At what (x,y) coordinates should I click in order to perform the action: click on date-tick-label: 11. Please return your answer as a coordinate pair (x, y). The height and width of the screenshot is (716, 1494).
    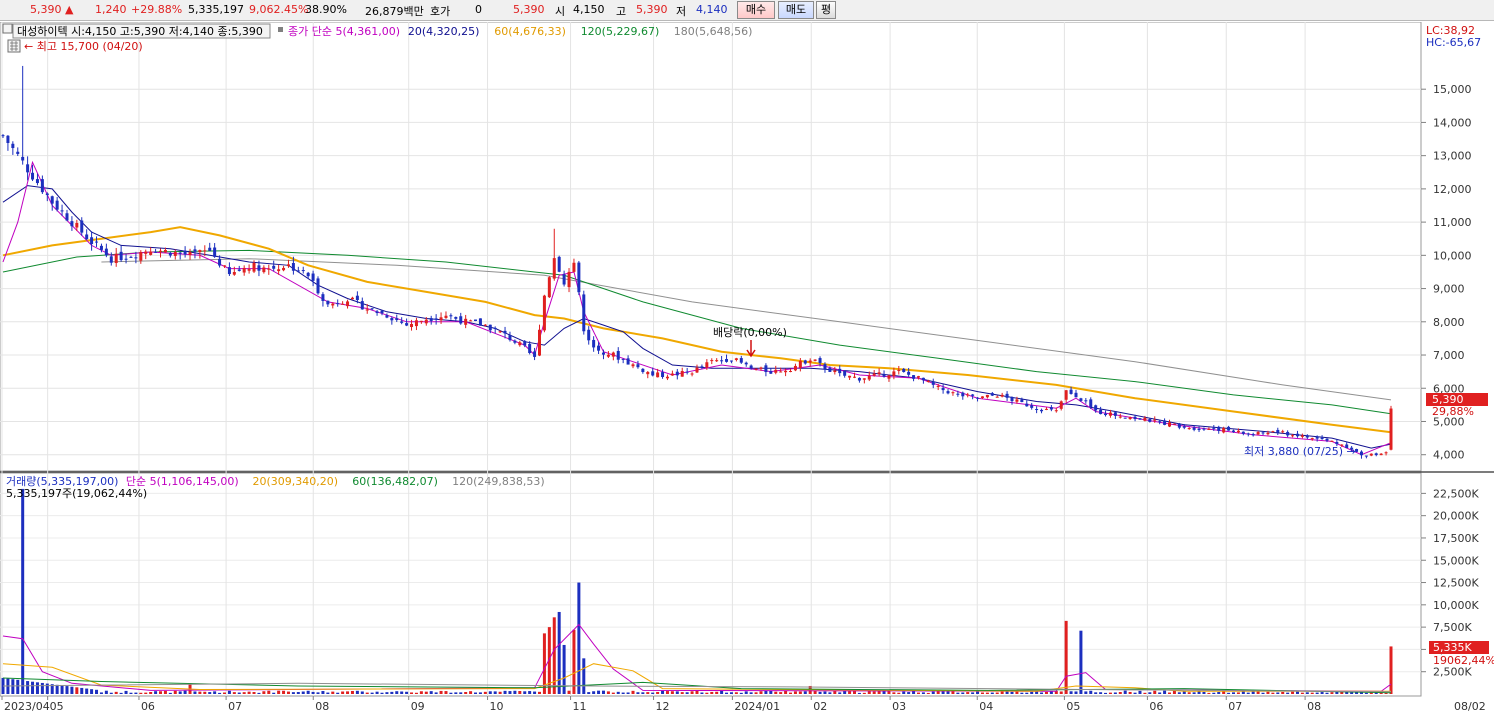
    Looking at the image, I should click on (580, 706).